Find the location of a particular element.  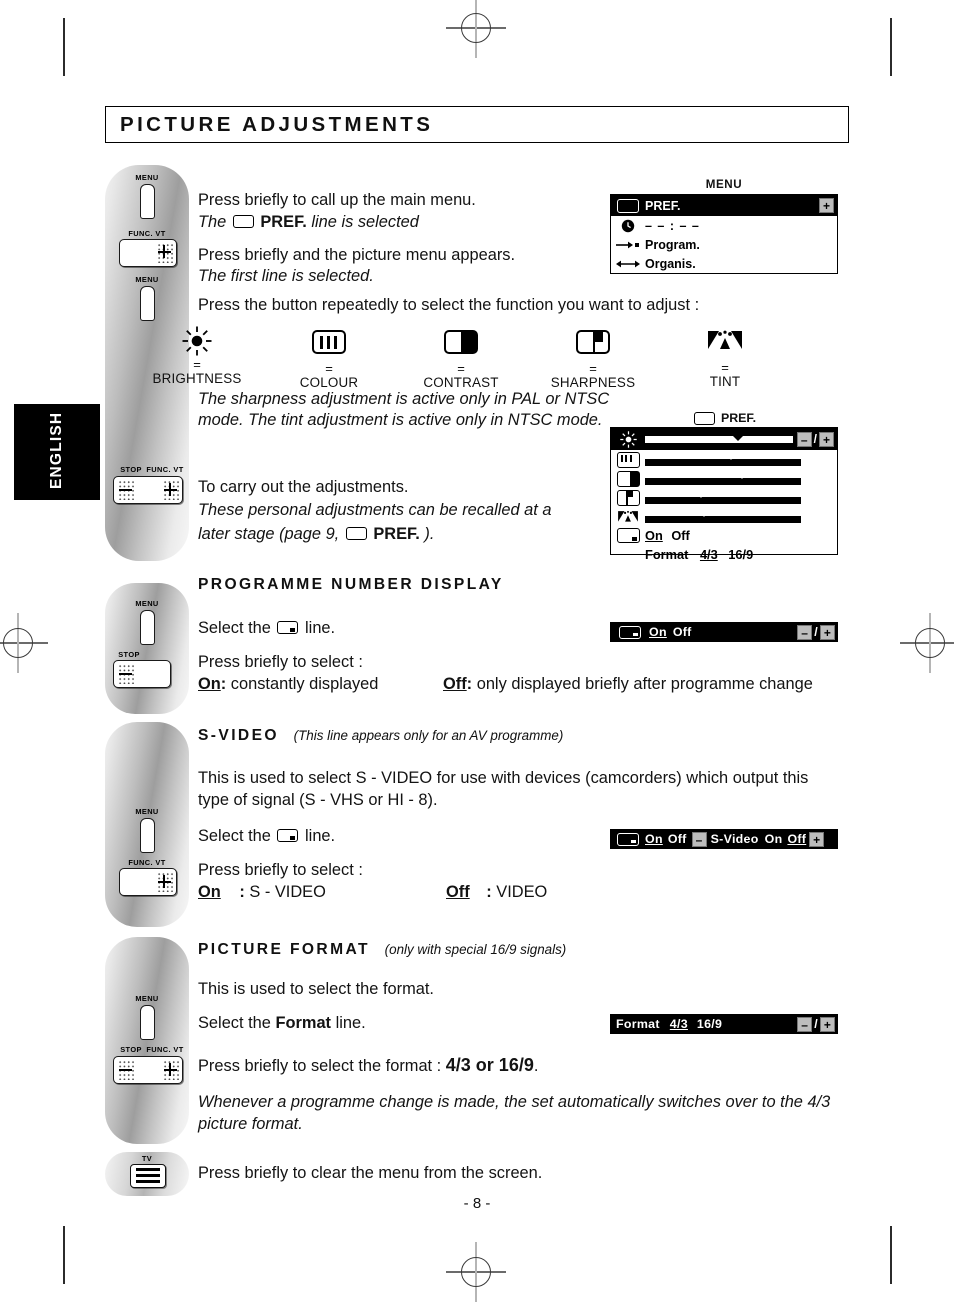

slider-track-brightness is located at coordinates (719, 438).